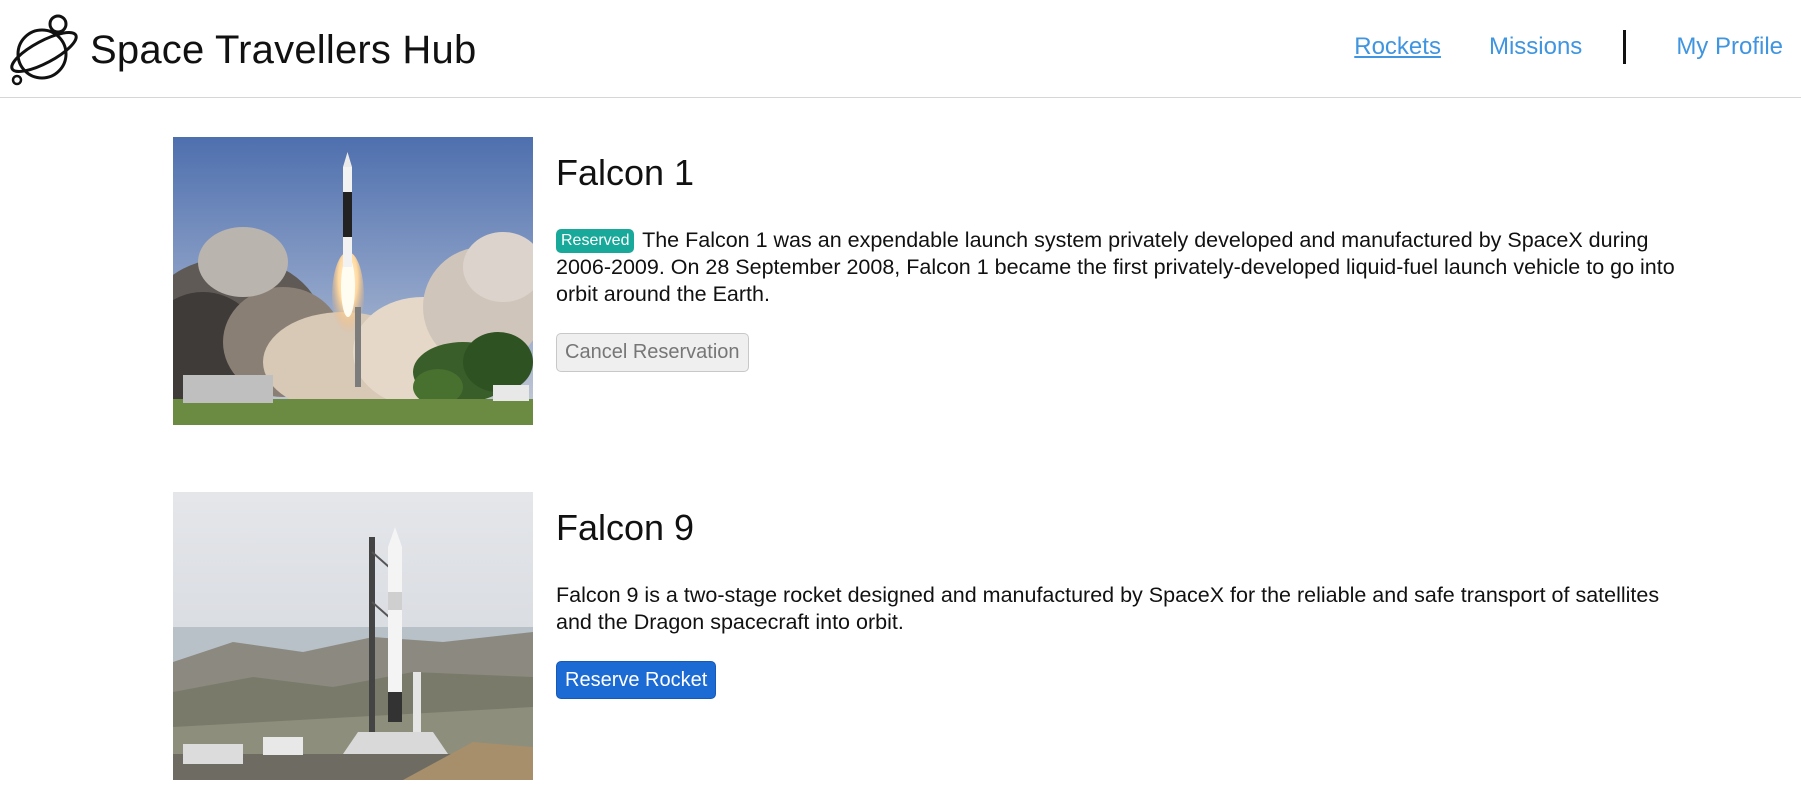  Describe the element at coordinates (1397, 47) in the screenshot. I see `nav-link-rockets: Rockets` at that location.